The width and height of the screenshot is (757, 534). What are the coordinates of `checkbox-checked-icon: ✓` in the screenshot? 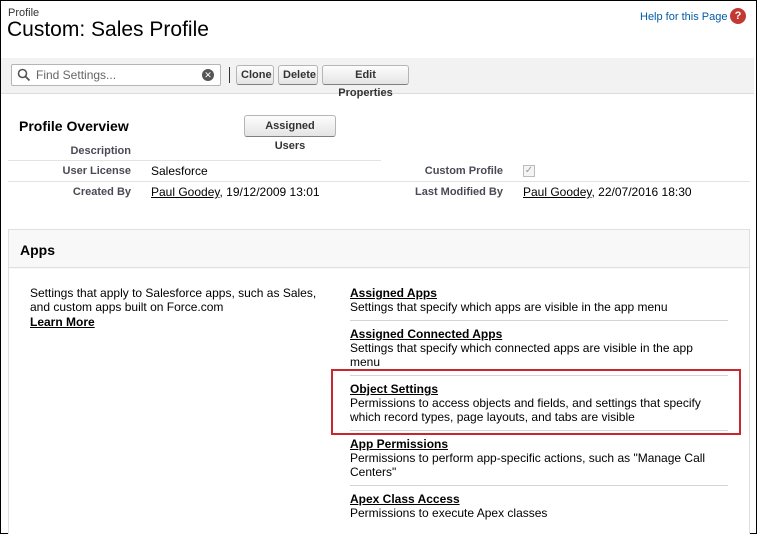 It's located at (529, 171).